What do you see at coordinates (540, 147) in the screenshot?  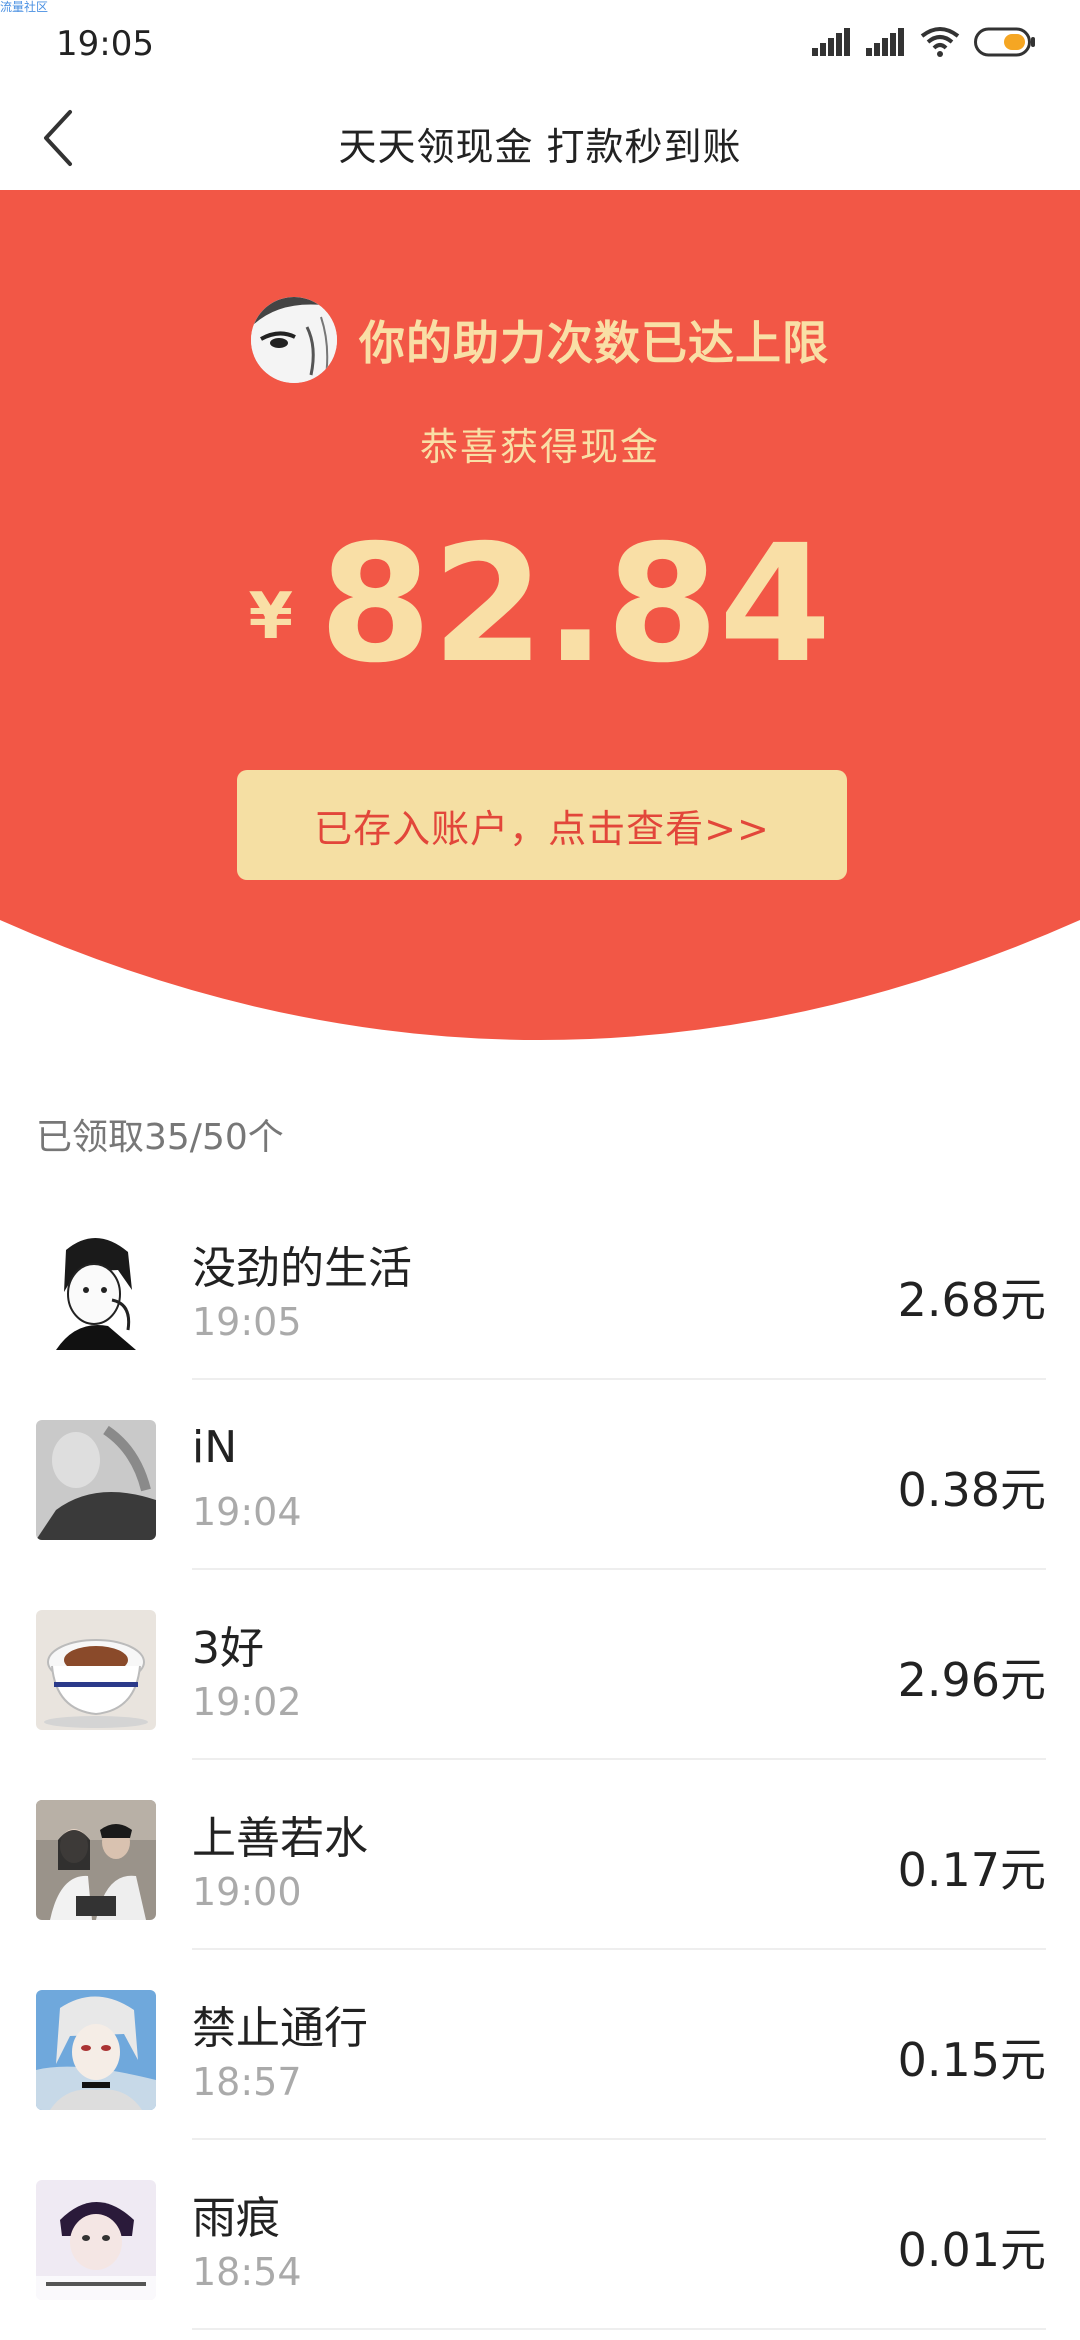 I see `page-title: 天天领现金 打款秒到账` at bounding box center [540, 147].